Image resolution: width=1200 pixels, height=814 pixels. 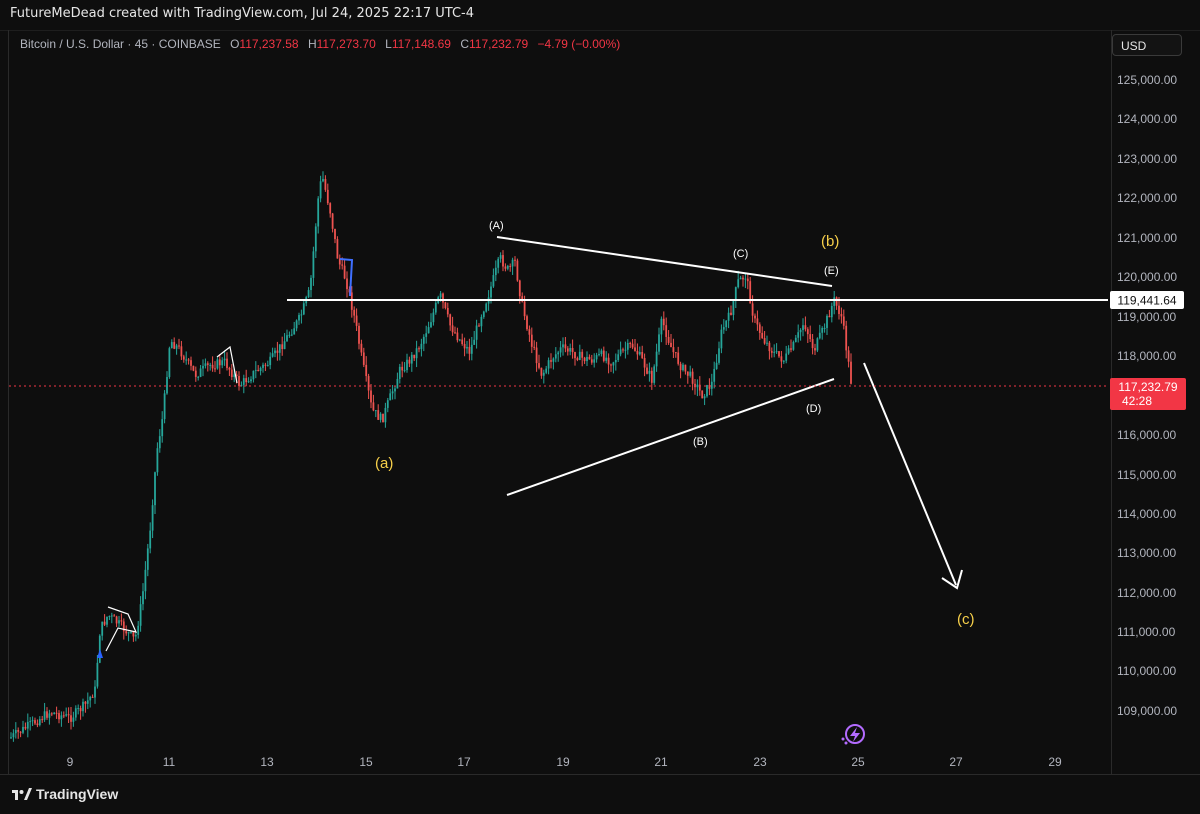 What do you see at coordinates (267, 762) in the screenshot?
I see `time-tick-label: 13` at bounding box center [267, 762].